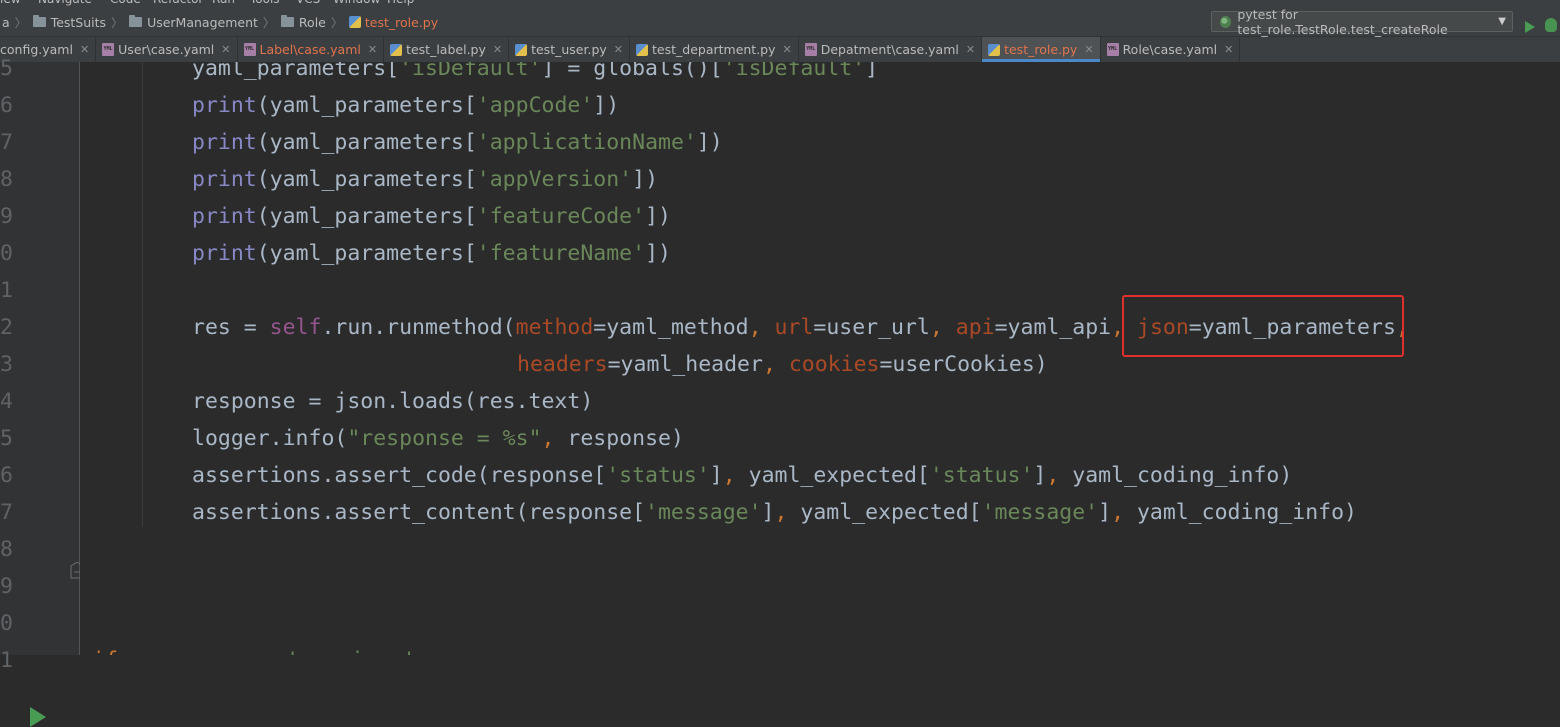  Describe the element at coordinates (871, 327) in the screenshot. I see `code-token: =user_url` at that location.